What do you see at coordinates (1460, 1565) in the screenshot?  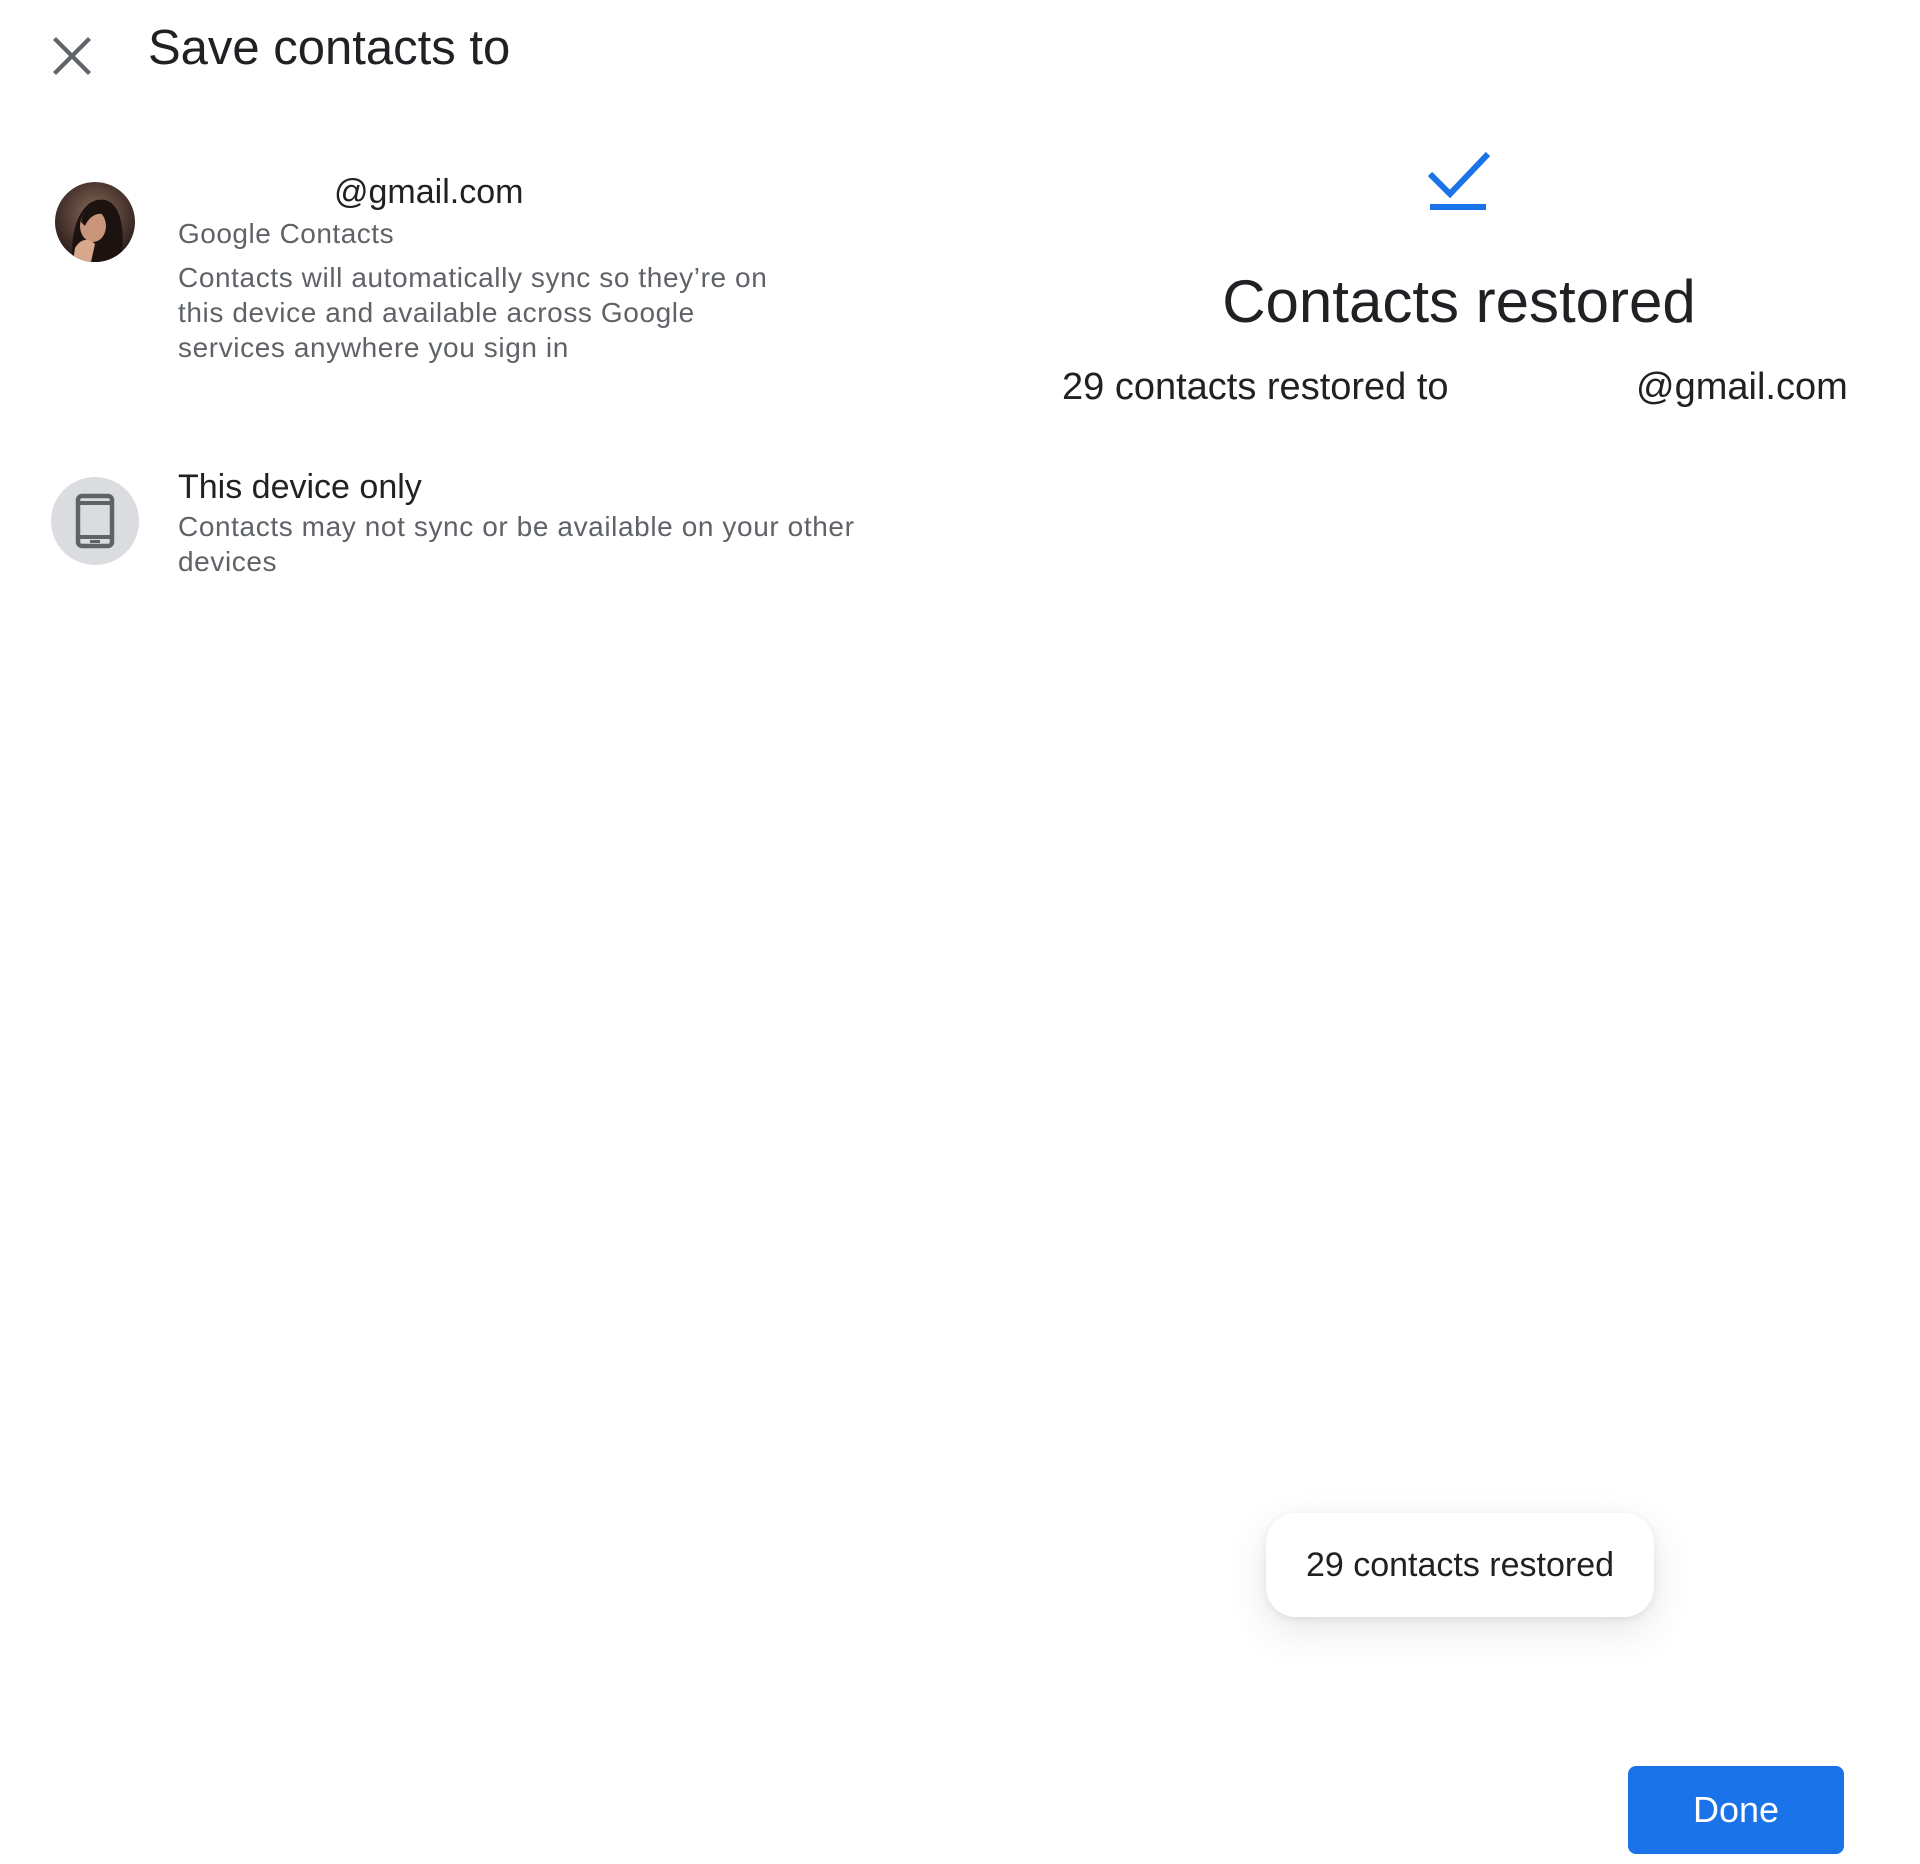 I see `toast-notification: 29 contacts restored` at bounding box center [1460, 1565].